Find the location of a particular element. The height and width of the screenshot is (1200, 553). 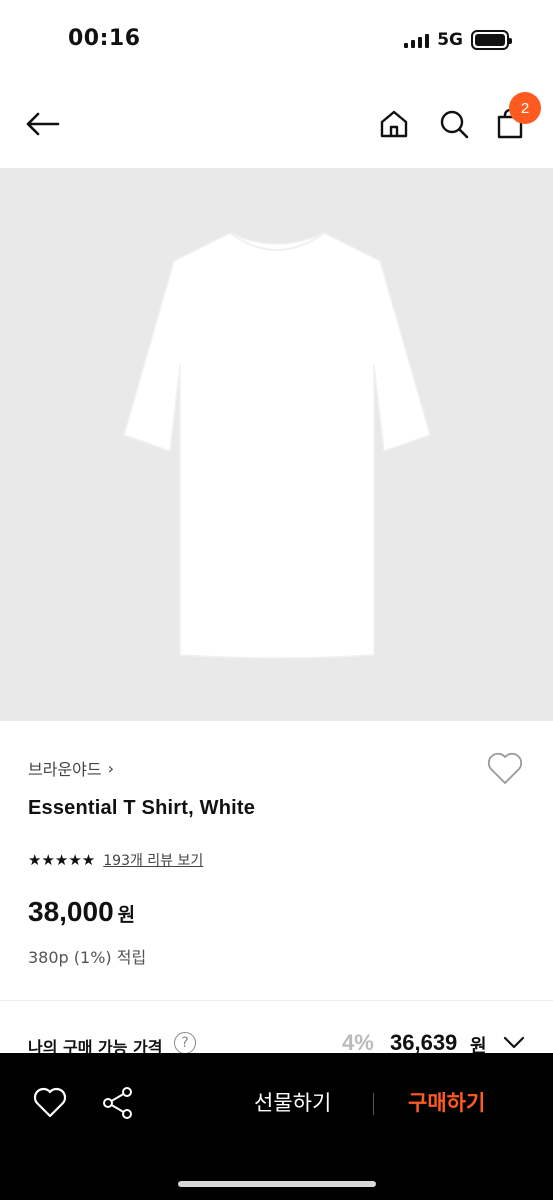

points-info: 380p (1%) 적립 is located at coordinates (87, 957).